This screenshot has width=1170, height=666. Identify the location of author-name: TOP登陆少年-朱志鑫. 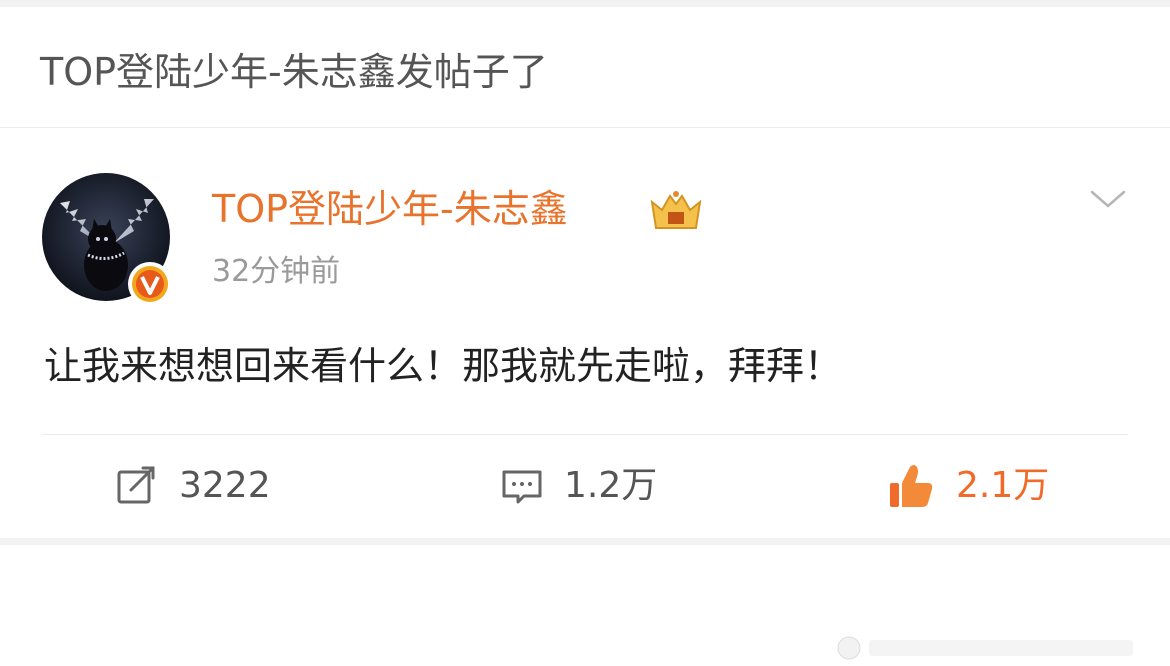
(390, 209).